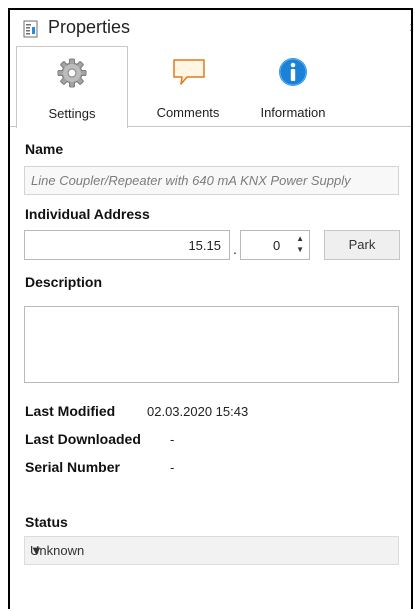 The width and height of the screenshot is (415, 611). What do you see at coordinates (172, 467) in the screenshot?
I see `serial-number-value: -` at bounding box center [172, 467].